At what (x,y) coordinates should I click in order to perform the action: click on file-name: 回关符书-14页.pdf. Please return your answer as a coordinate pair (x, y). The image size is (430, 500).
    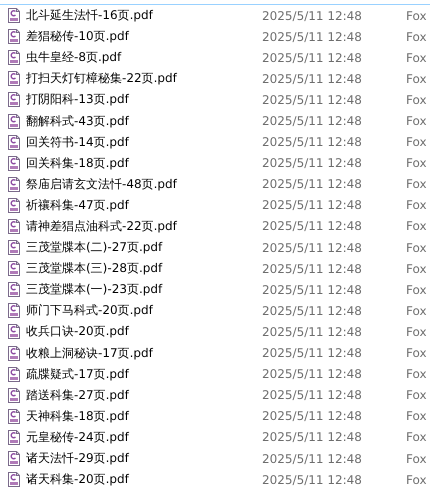
    Looking at the image, I should click on (144, 142).